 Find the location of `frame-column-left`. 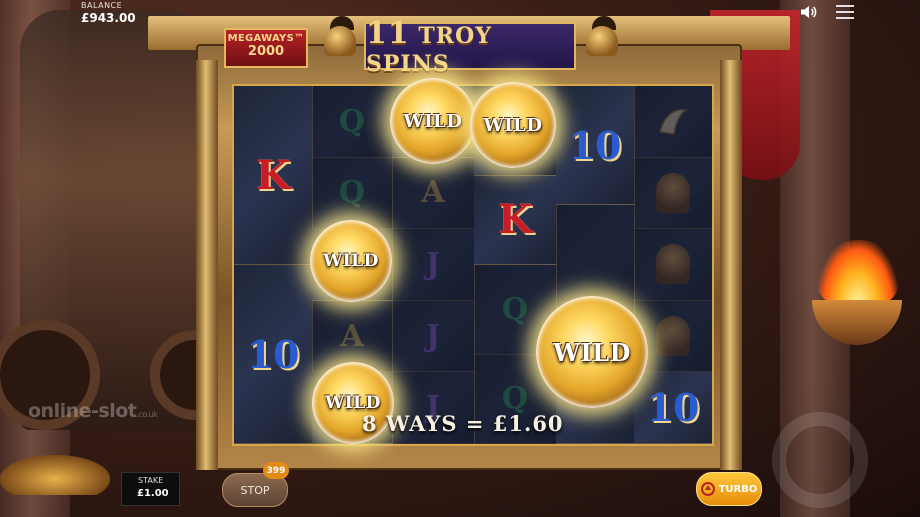

frame-column-left is located at coordinates (207, 265).